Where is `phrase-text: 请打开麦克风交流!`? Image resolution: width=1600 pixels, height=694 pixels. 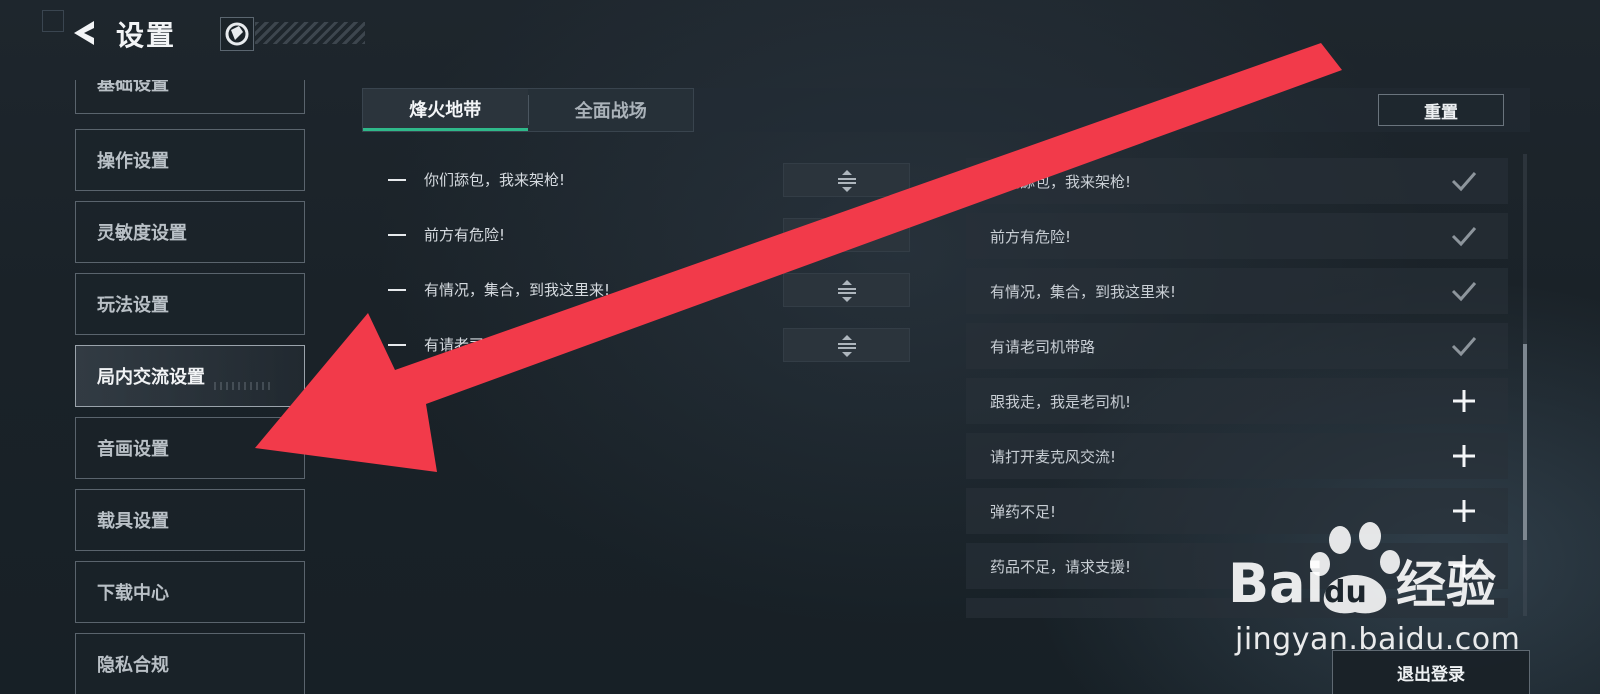
phrase-text: 请打开麦克风交流! is located at coordinates (1053, 457).